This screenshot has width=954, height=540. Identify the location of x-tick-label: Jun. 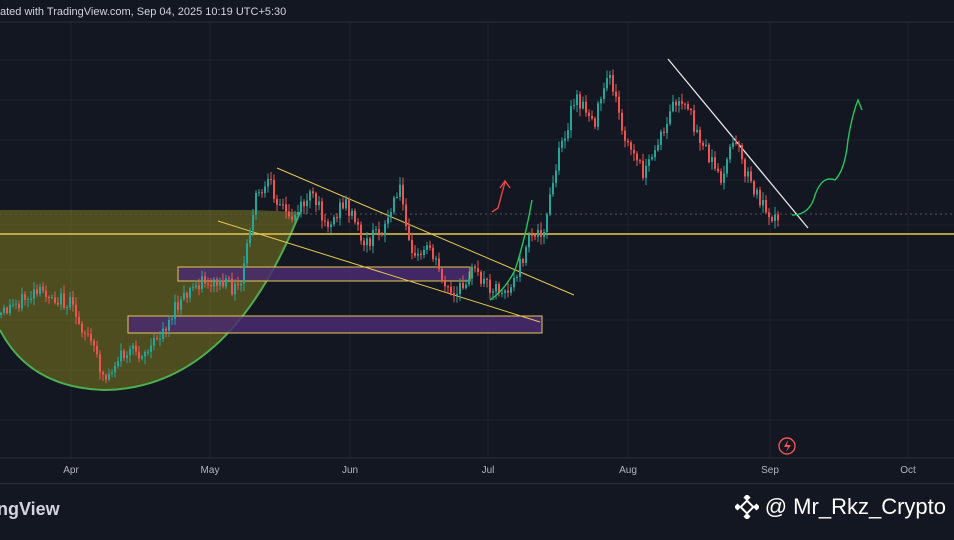
(350, 470).